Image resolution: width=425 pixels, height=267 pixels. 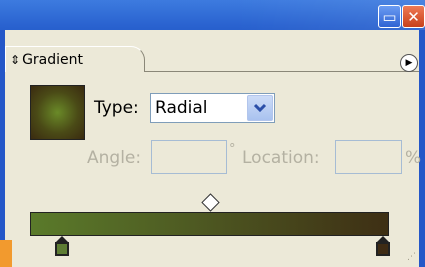 What do you see at coordinates (181, 108) in the screenshot?
I see `type-select-value: Radial` at bounding box center [181, 108].